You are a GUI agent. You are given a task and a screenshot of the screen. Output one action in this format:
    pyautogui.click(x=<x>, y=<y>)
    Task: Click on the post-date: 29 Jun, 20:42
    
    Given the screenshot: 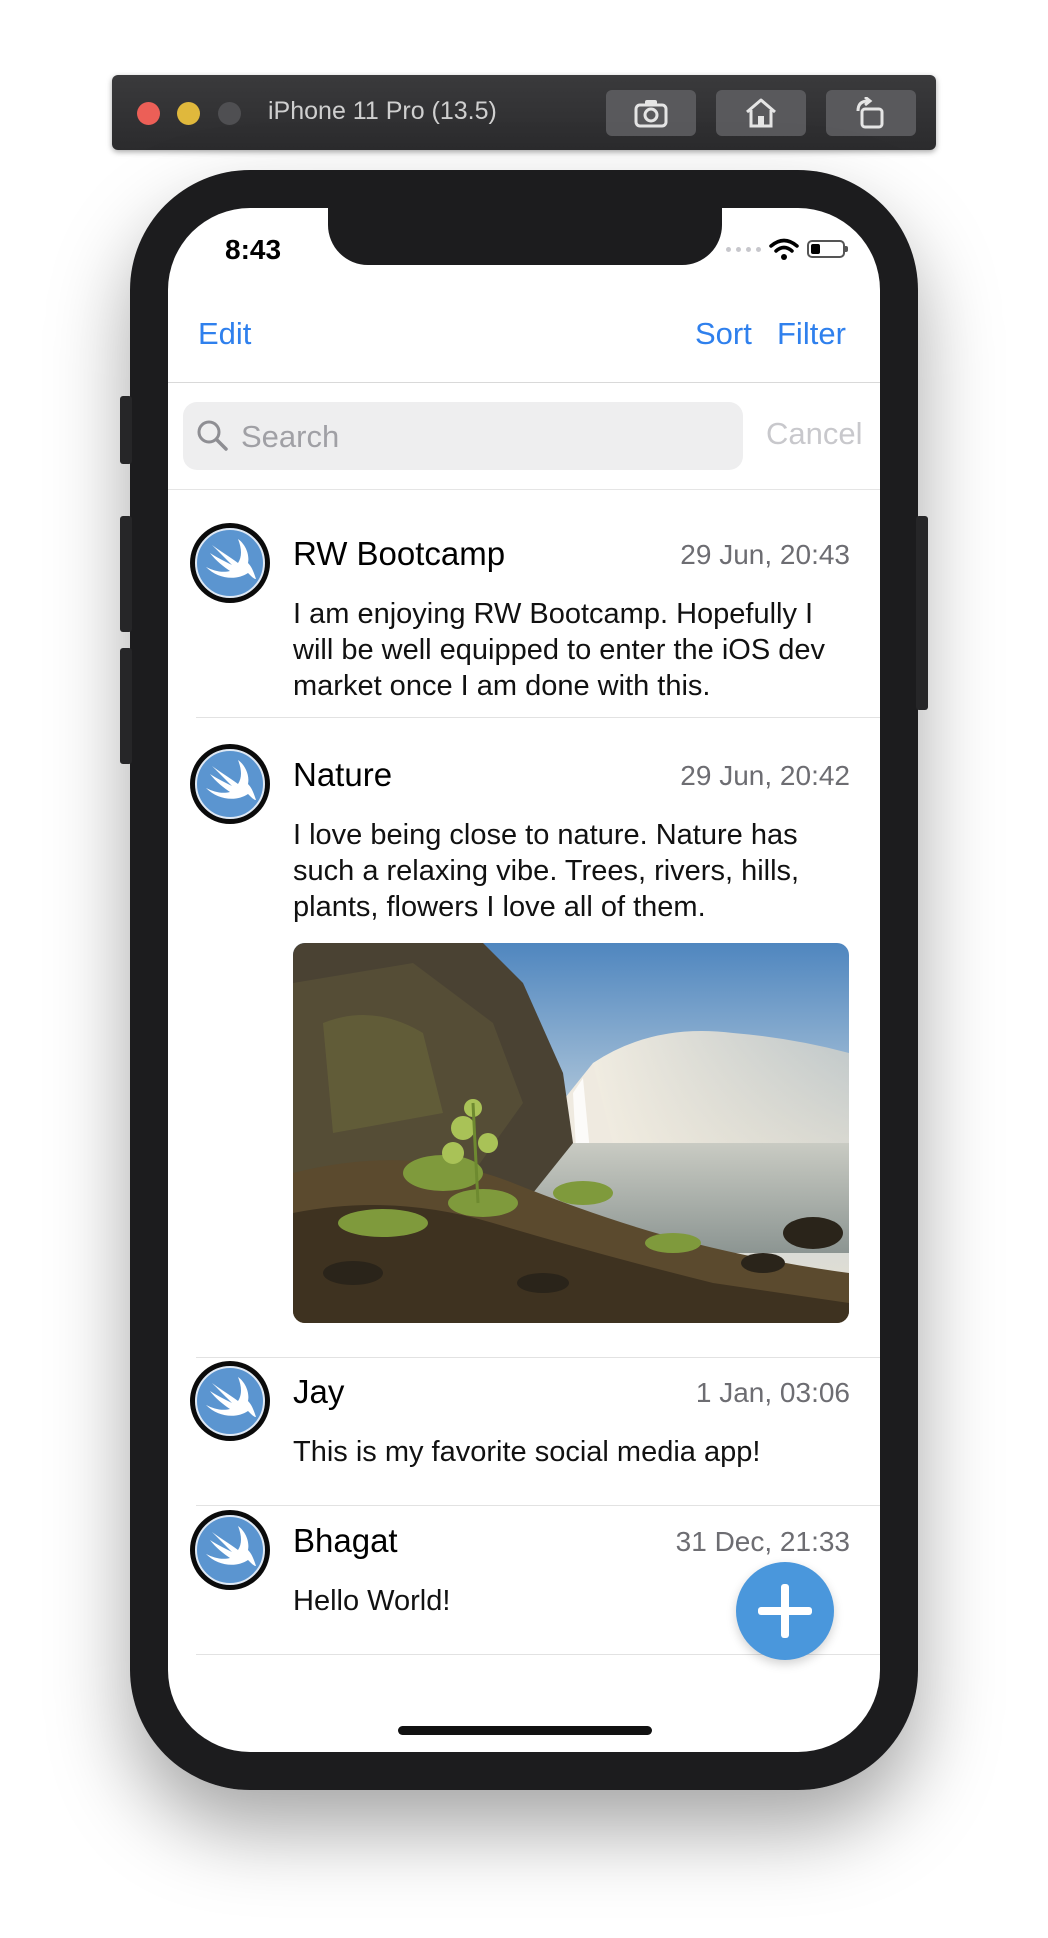 What is the action you would take?
    pyautogui.click(x=765, y=775)
    